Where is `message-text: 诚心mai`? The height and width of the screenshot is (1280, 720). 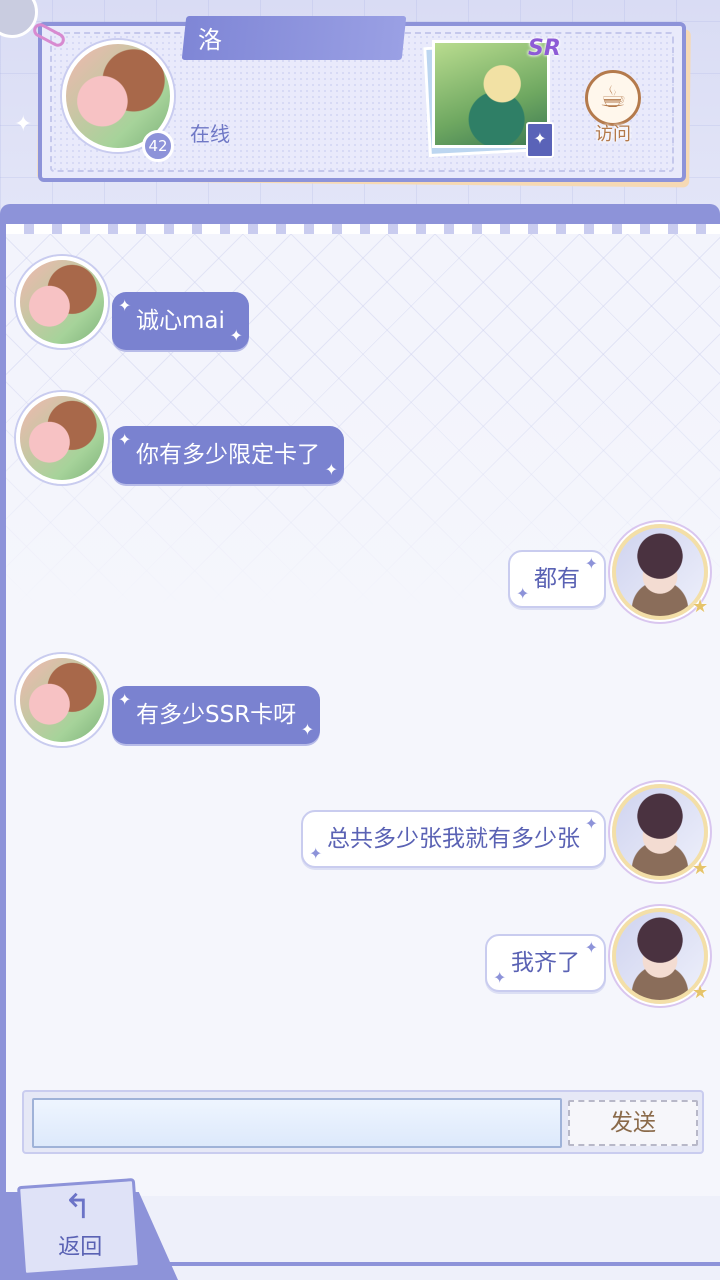 message-text: 诚心mai is located at coordinates (180, 321).